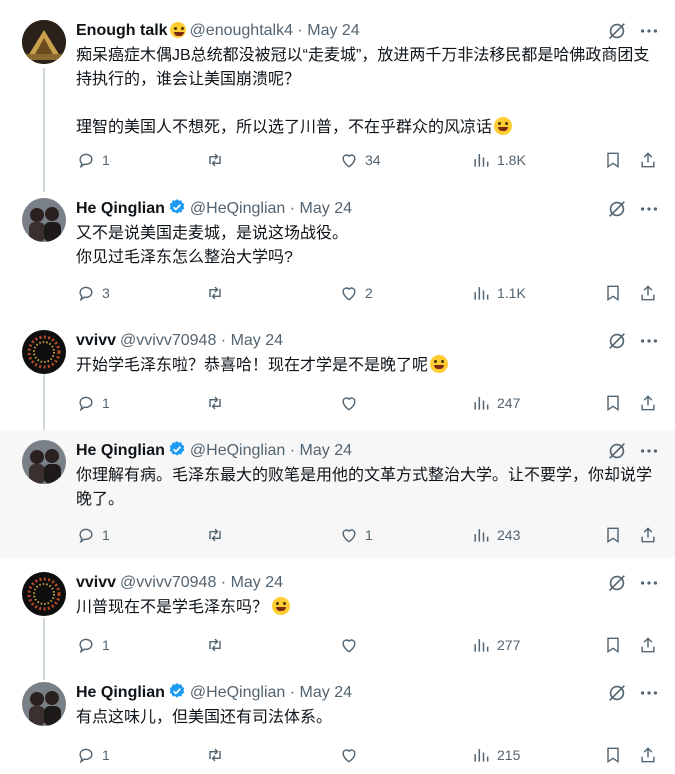 The image size is (675, 774). I want to click on views-button: 247, so click(495, 403).